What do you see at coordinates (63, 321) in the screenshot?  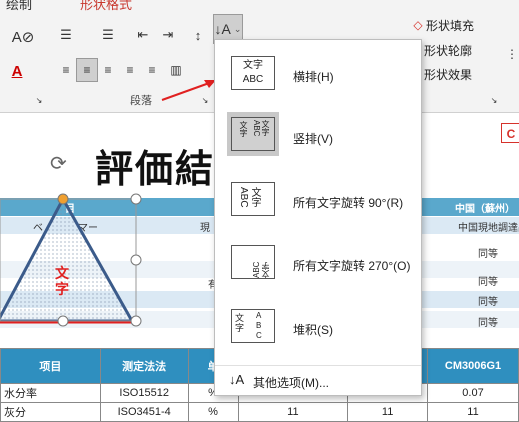 I see `bottom-handle` at bounding box center [63, 321].